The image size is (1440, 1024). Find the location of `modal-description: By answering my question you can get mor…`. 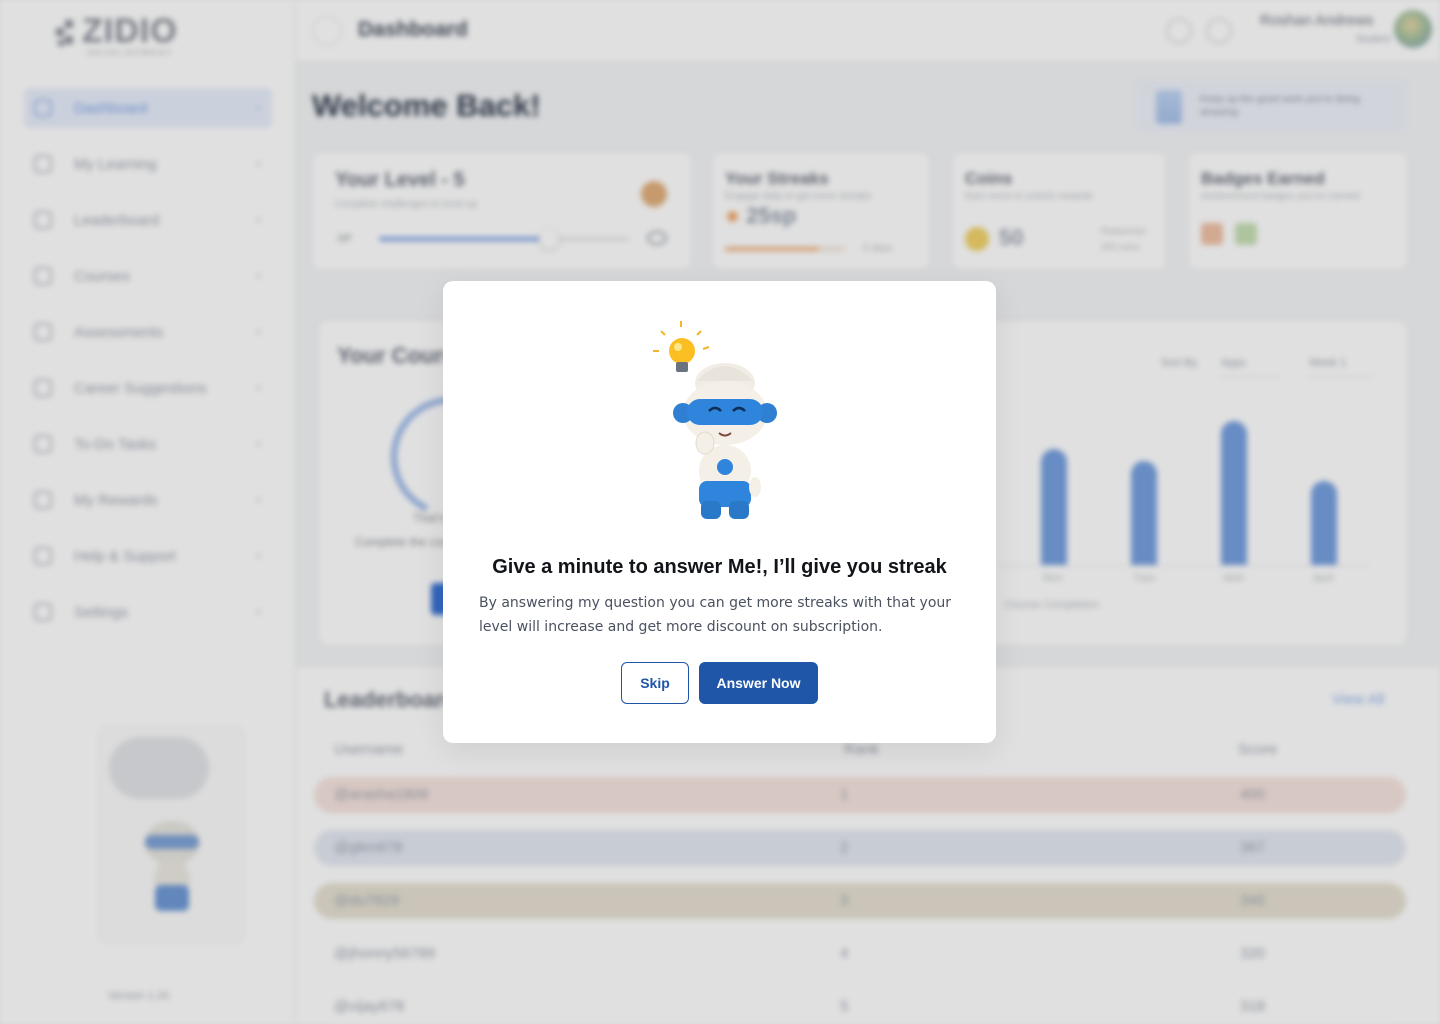

modal-description: By answering my question you can get mor… is located at coordinates (715, 615).